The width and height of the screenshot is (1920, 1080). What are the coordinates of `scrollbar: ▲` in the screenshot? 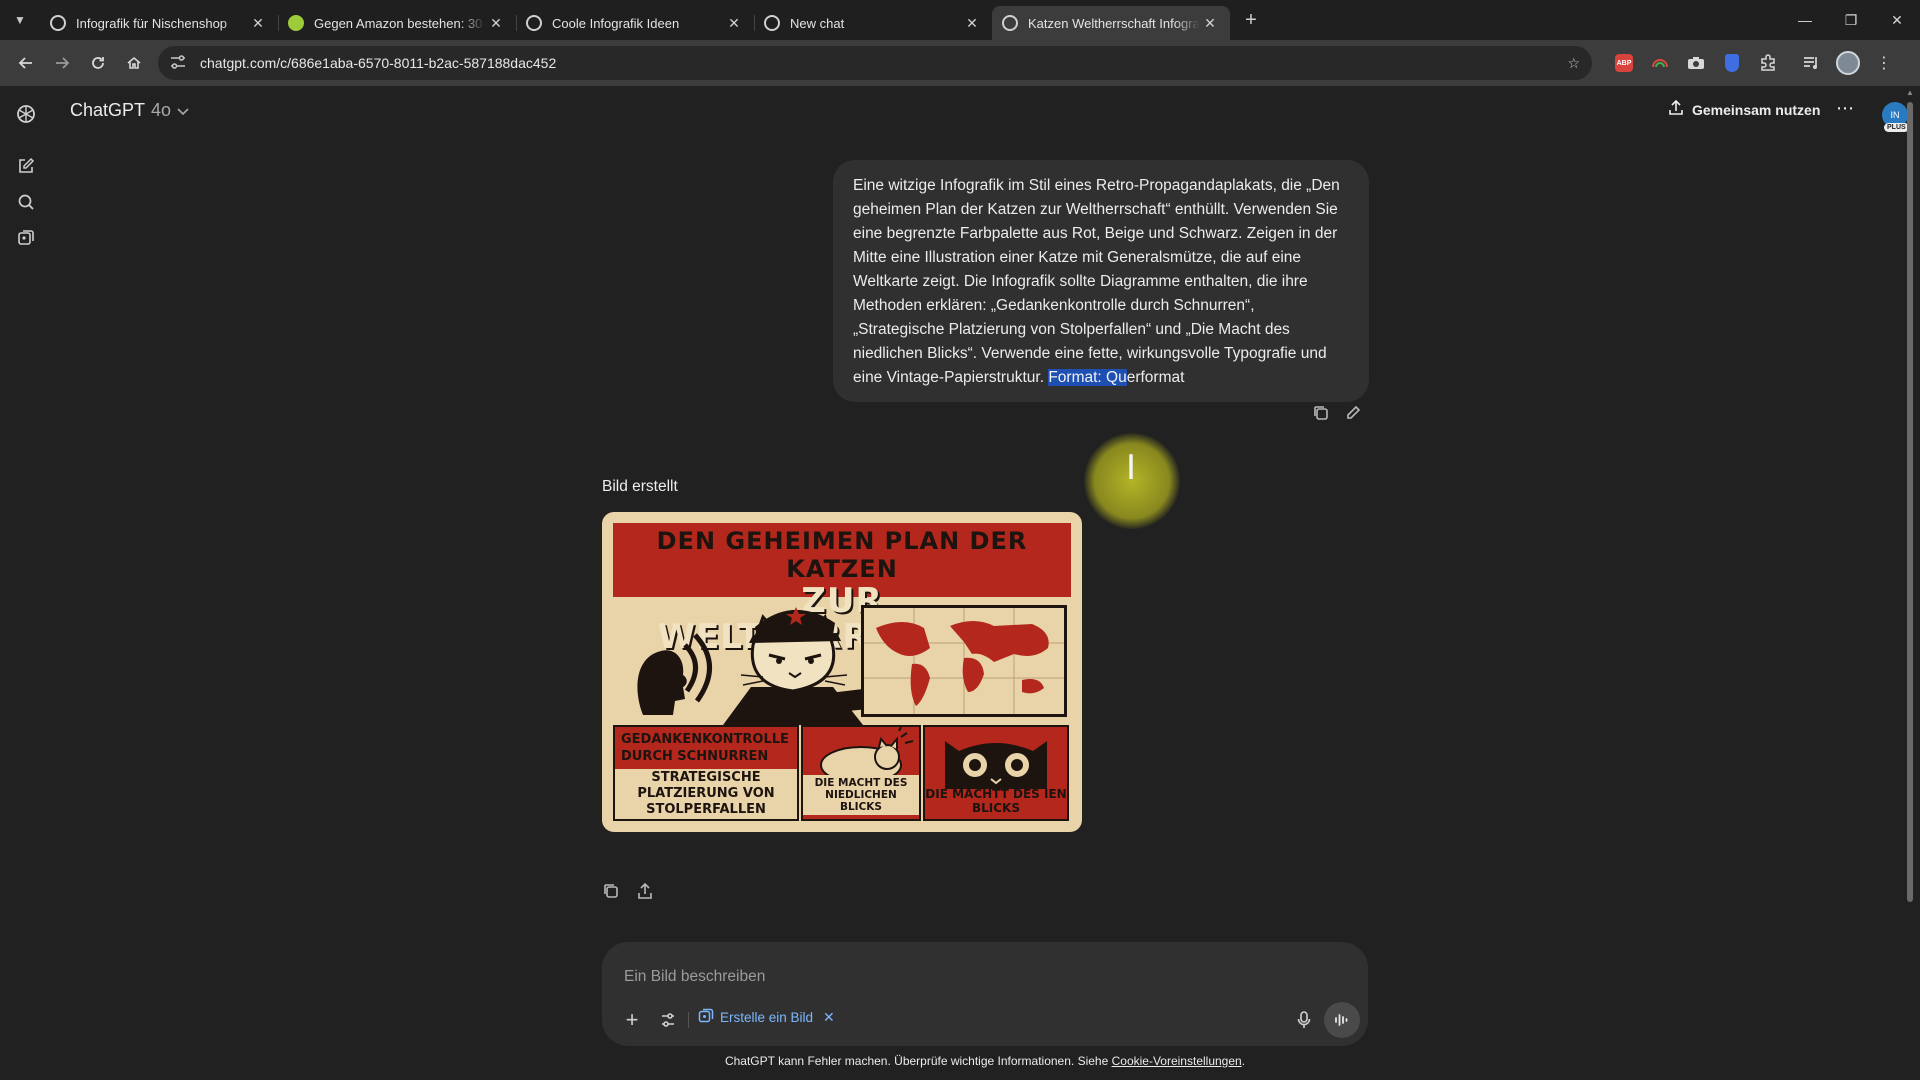 It's located at (1910, 505).